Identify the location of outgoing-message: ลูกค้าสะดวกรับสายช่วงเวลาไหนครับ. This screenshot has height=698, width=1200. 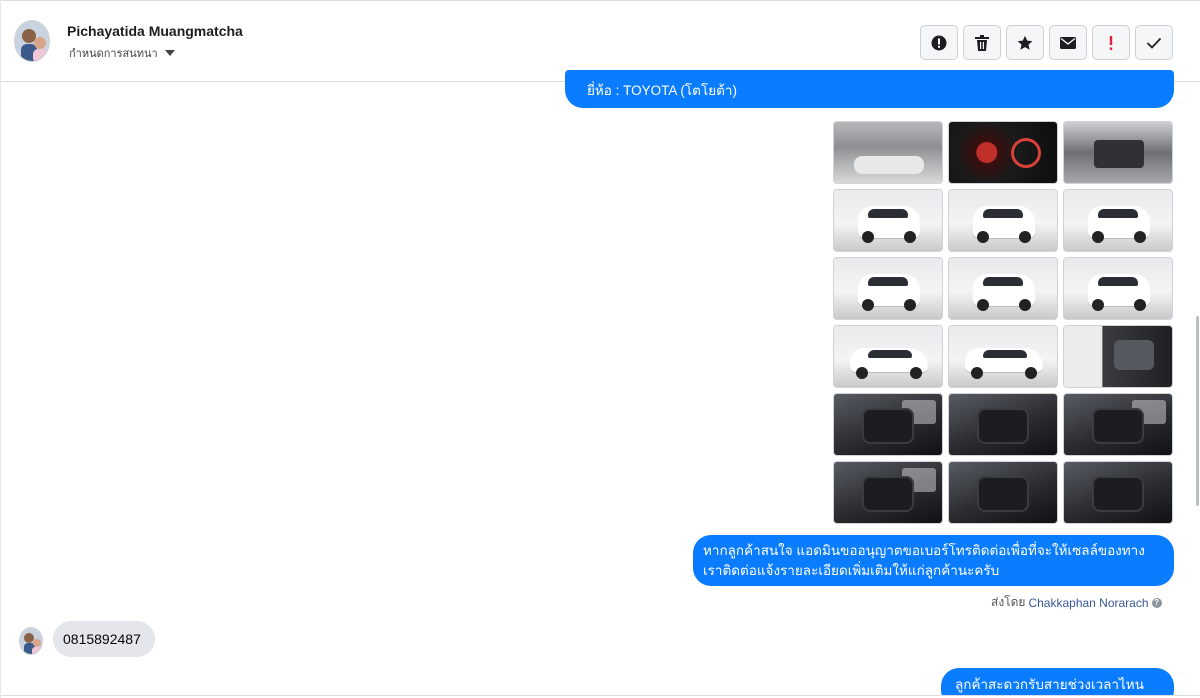
(1057, 683).